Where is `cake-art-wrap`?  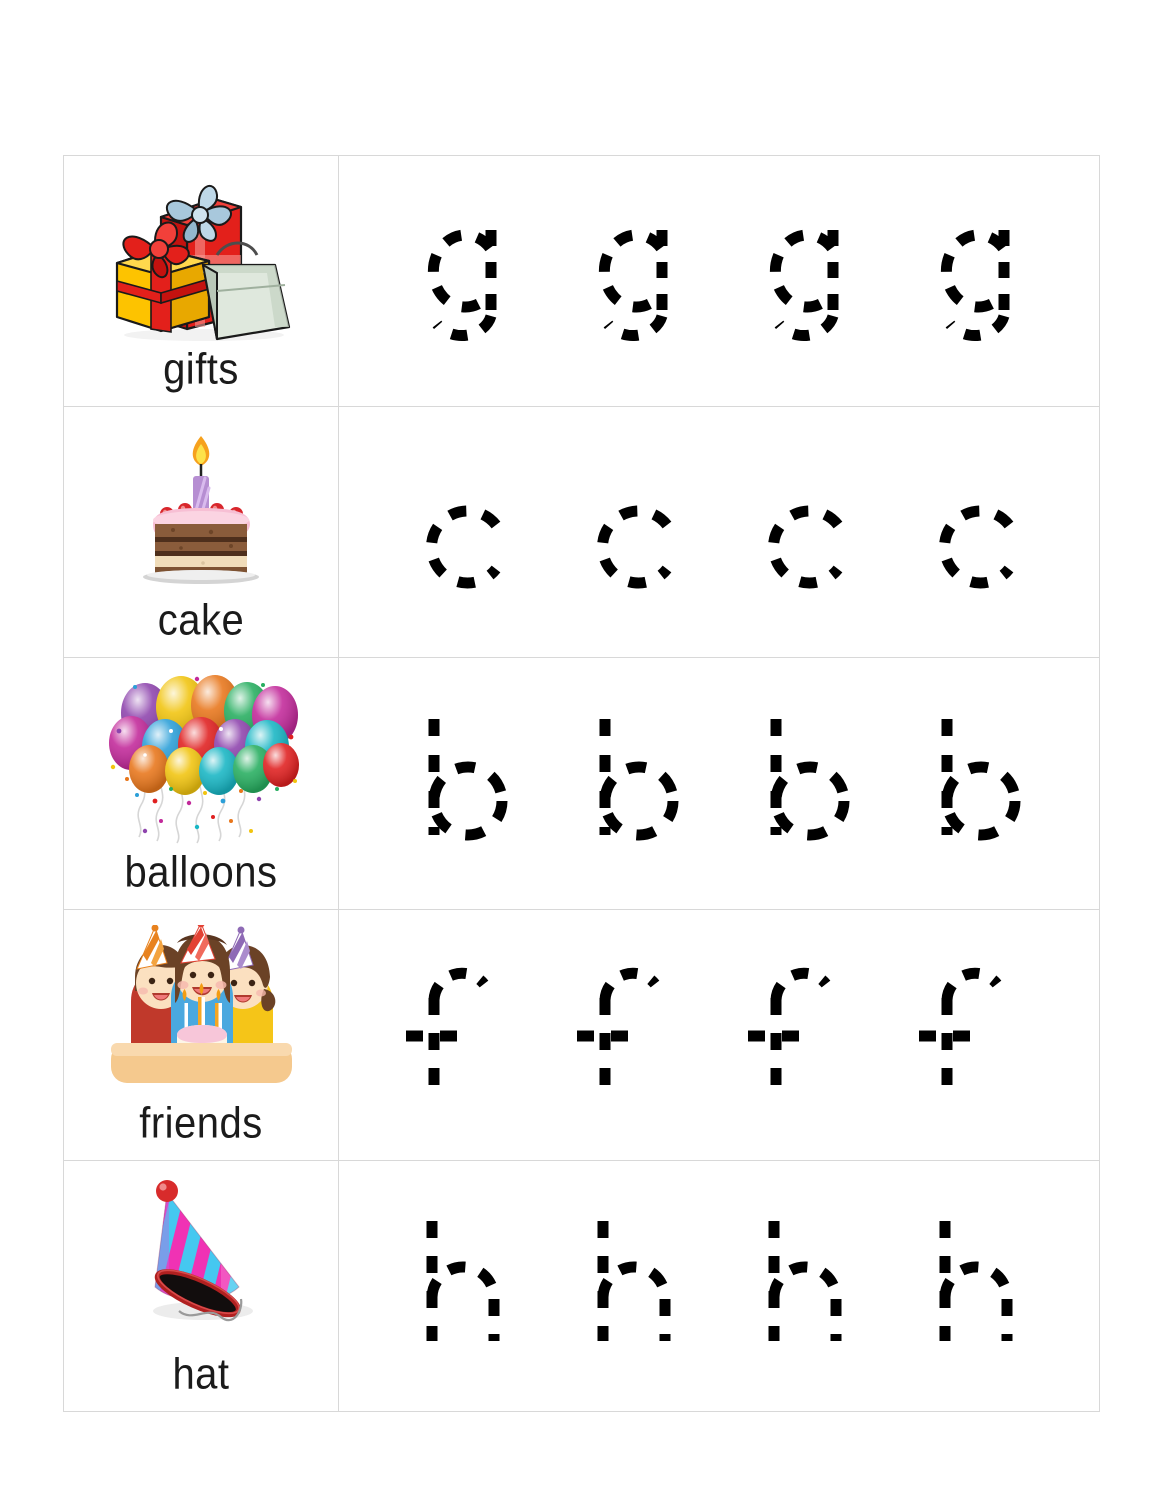 cake-art-wrap is located at coordinates (201, 507).